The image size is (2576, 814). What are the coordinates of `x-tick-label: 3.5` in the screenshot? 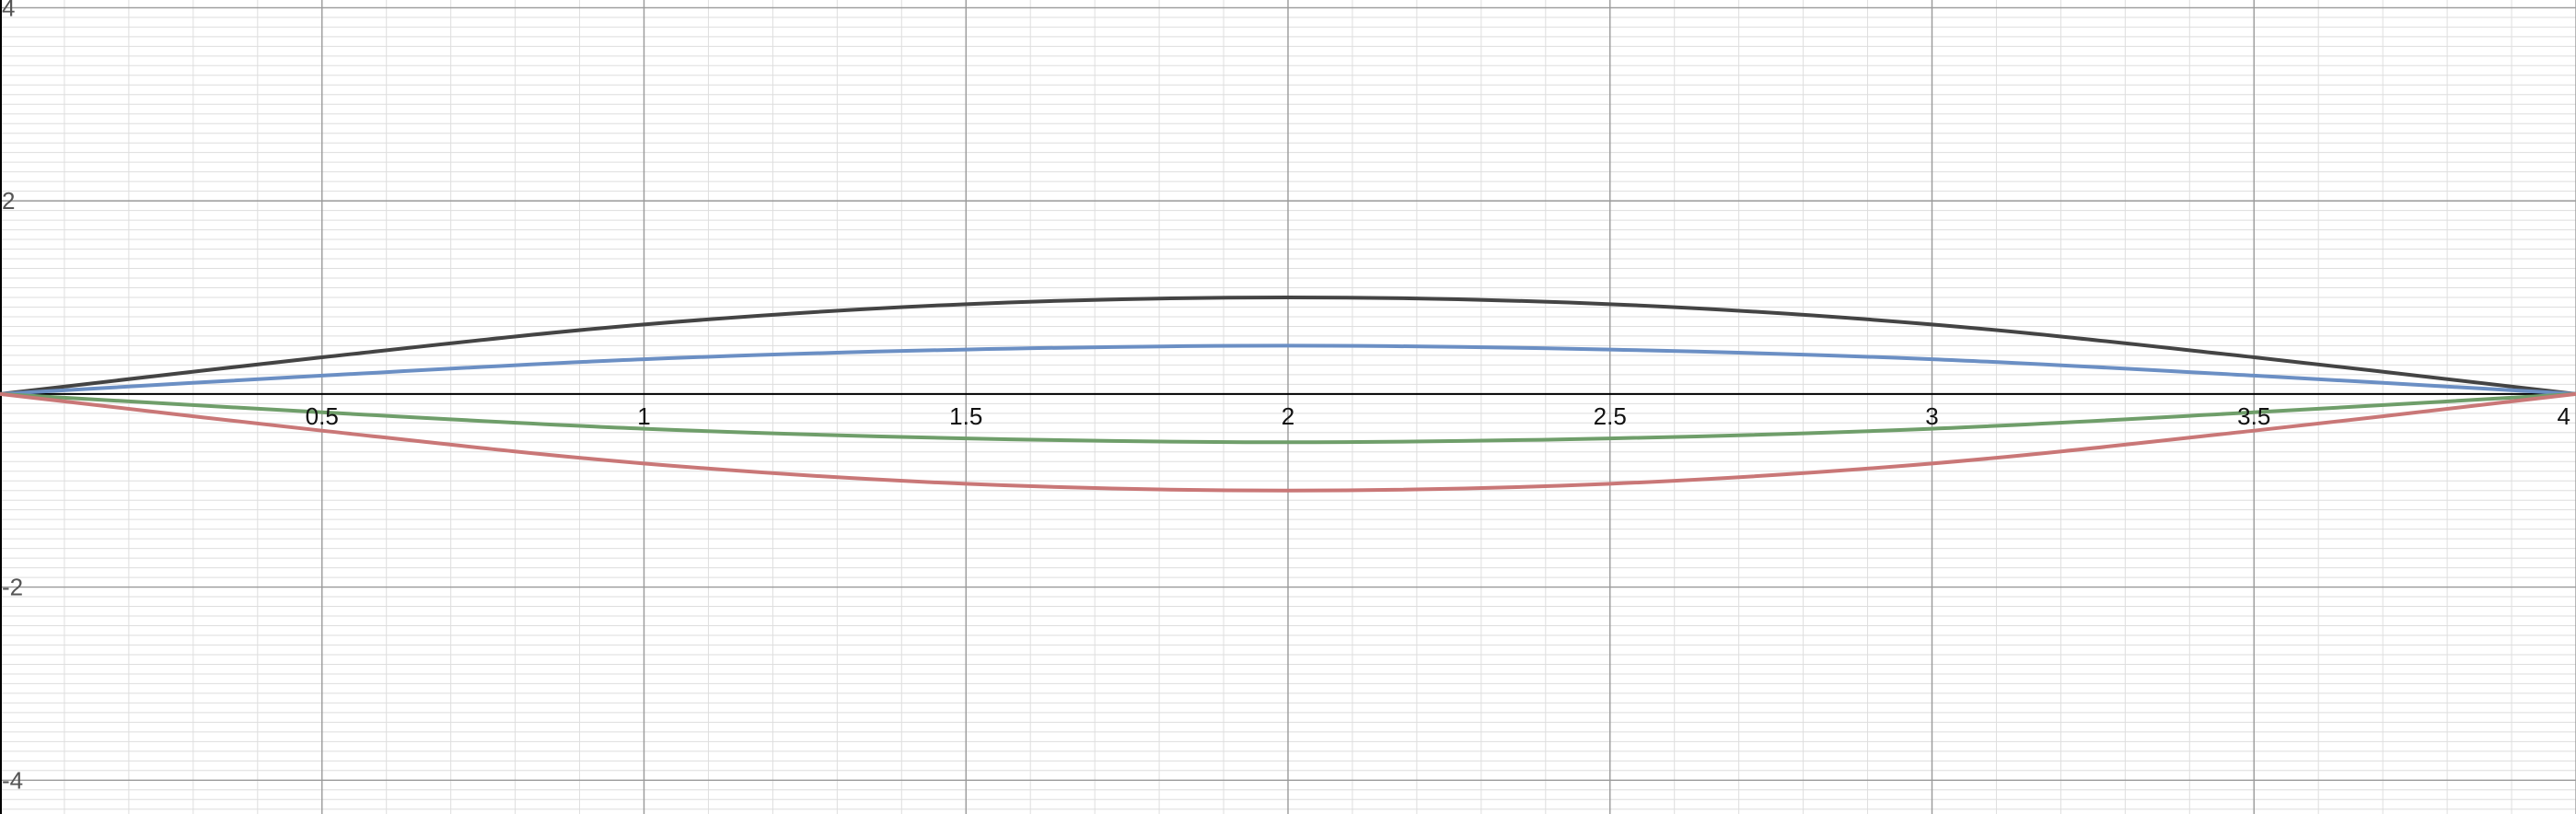 It's located at (2253, 416).